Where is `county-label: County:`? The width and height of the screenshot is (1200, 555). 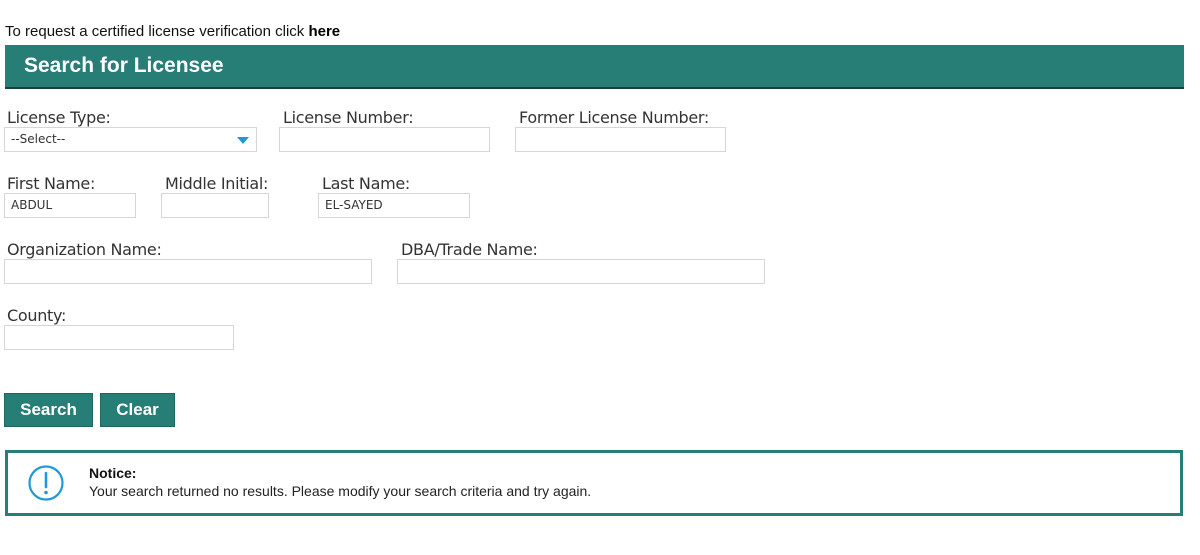 county-label: County: is located at coordinates (37, 315).